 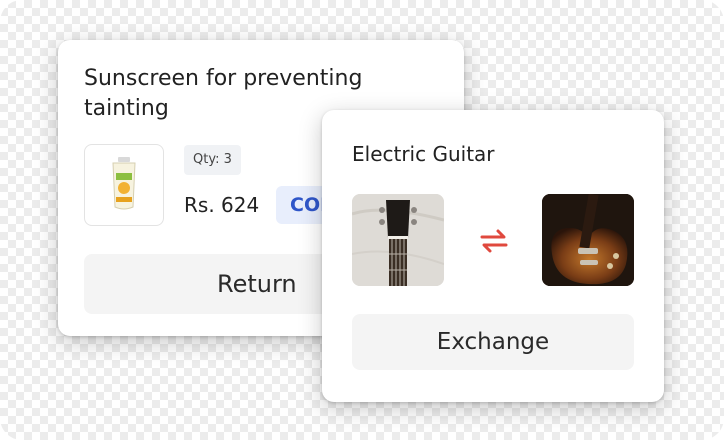 I want to click on replacement-guitar-image, so click(x=588, y=240).